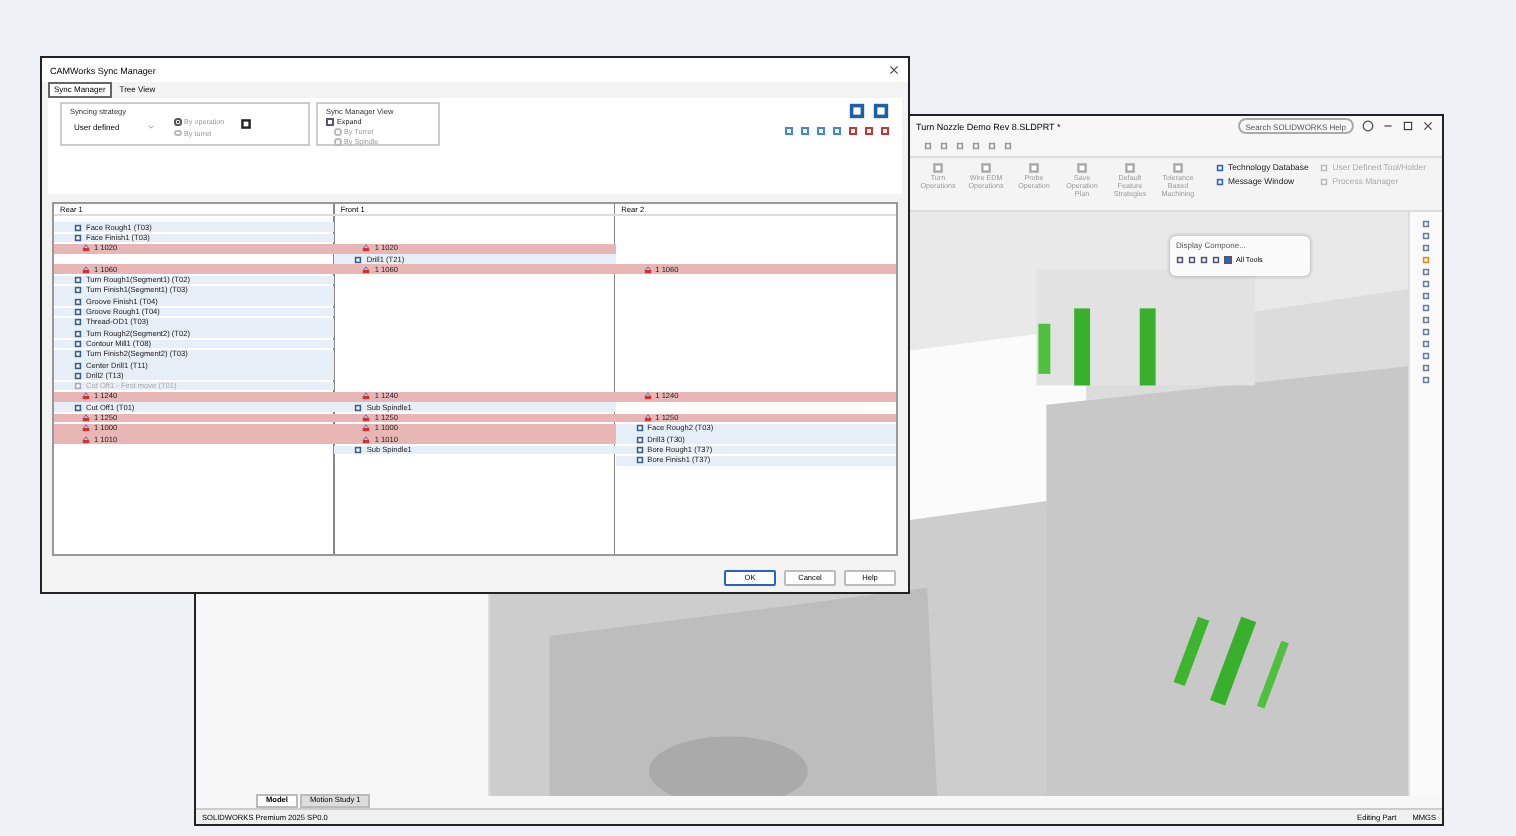 The width and height of the screenshot is (1516, 836). Describe the element at coordinates (1368, 126) in the screenshot. I see `help-icon` at that location.